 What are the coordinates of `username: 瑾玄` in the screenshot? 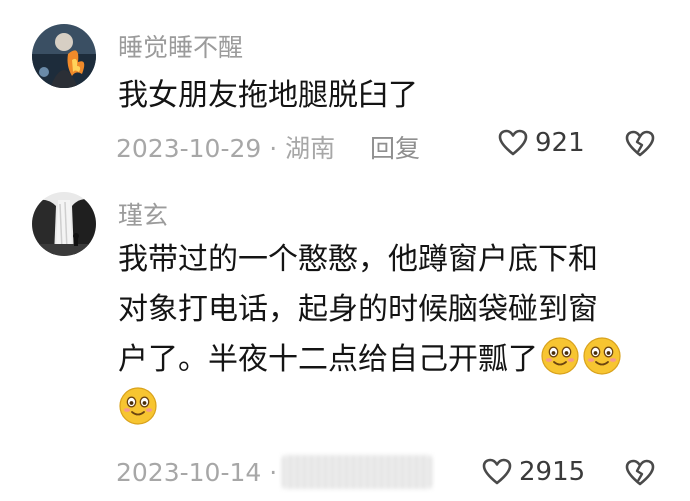 It's located at (143, 214).